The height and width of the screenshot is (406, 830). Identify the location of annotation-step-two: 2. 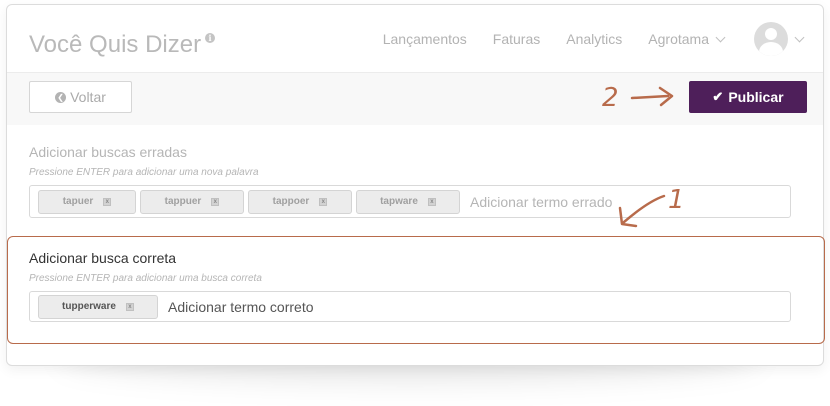
(610, 98).